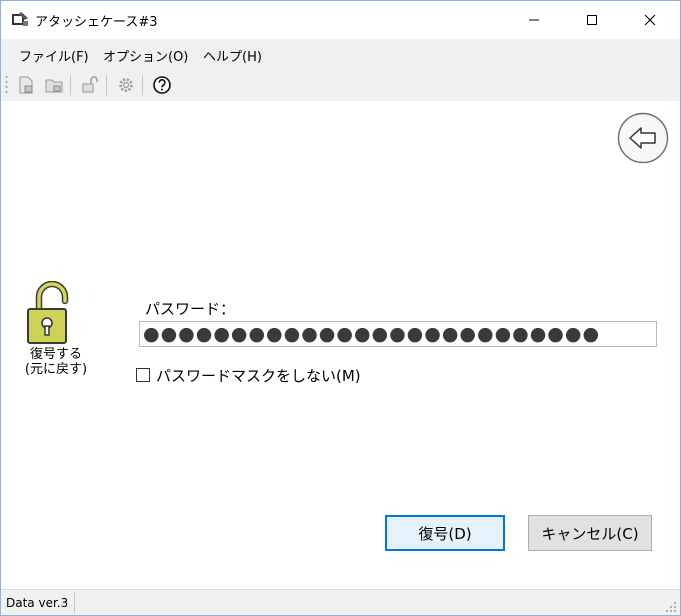  What do you see at coordinates (54, 55) in the screenshot?
I see `menu-file: ファイル(F)` at bounding box center [54, 55].